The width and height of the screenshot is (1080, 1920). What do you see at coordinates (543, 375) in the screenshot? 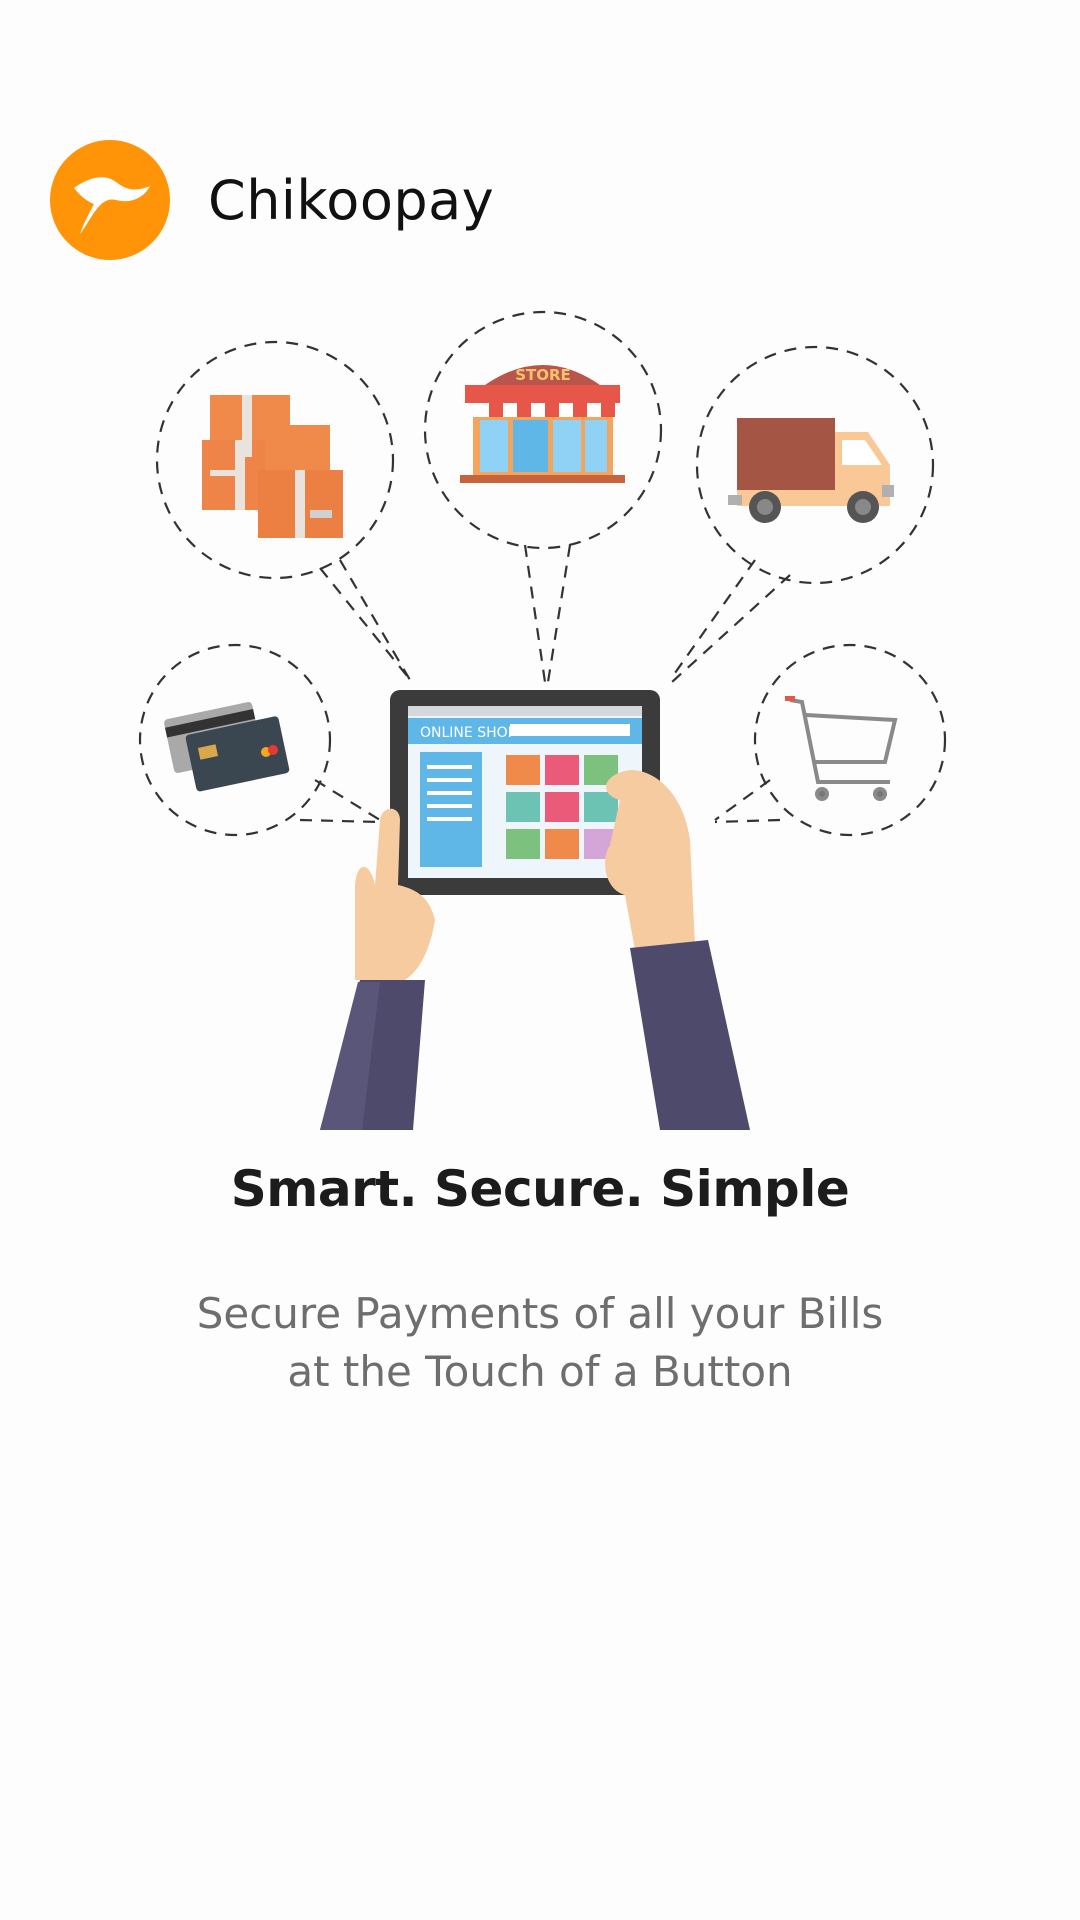
I see `svg-text: STORE` at bounding box center [543, 375].